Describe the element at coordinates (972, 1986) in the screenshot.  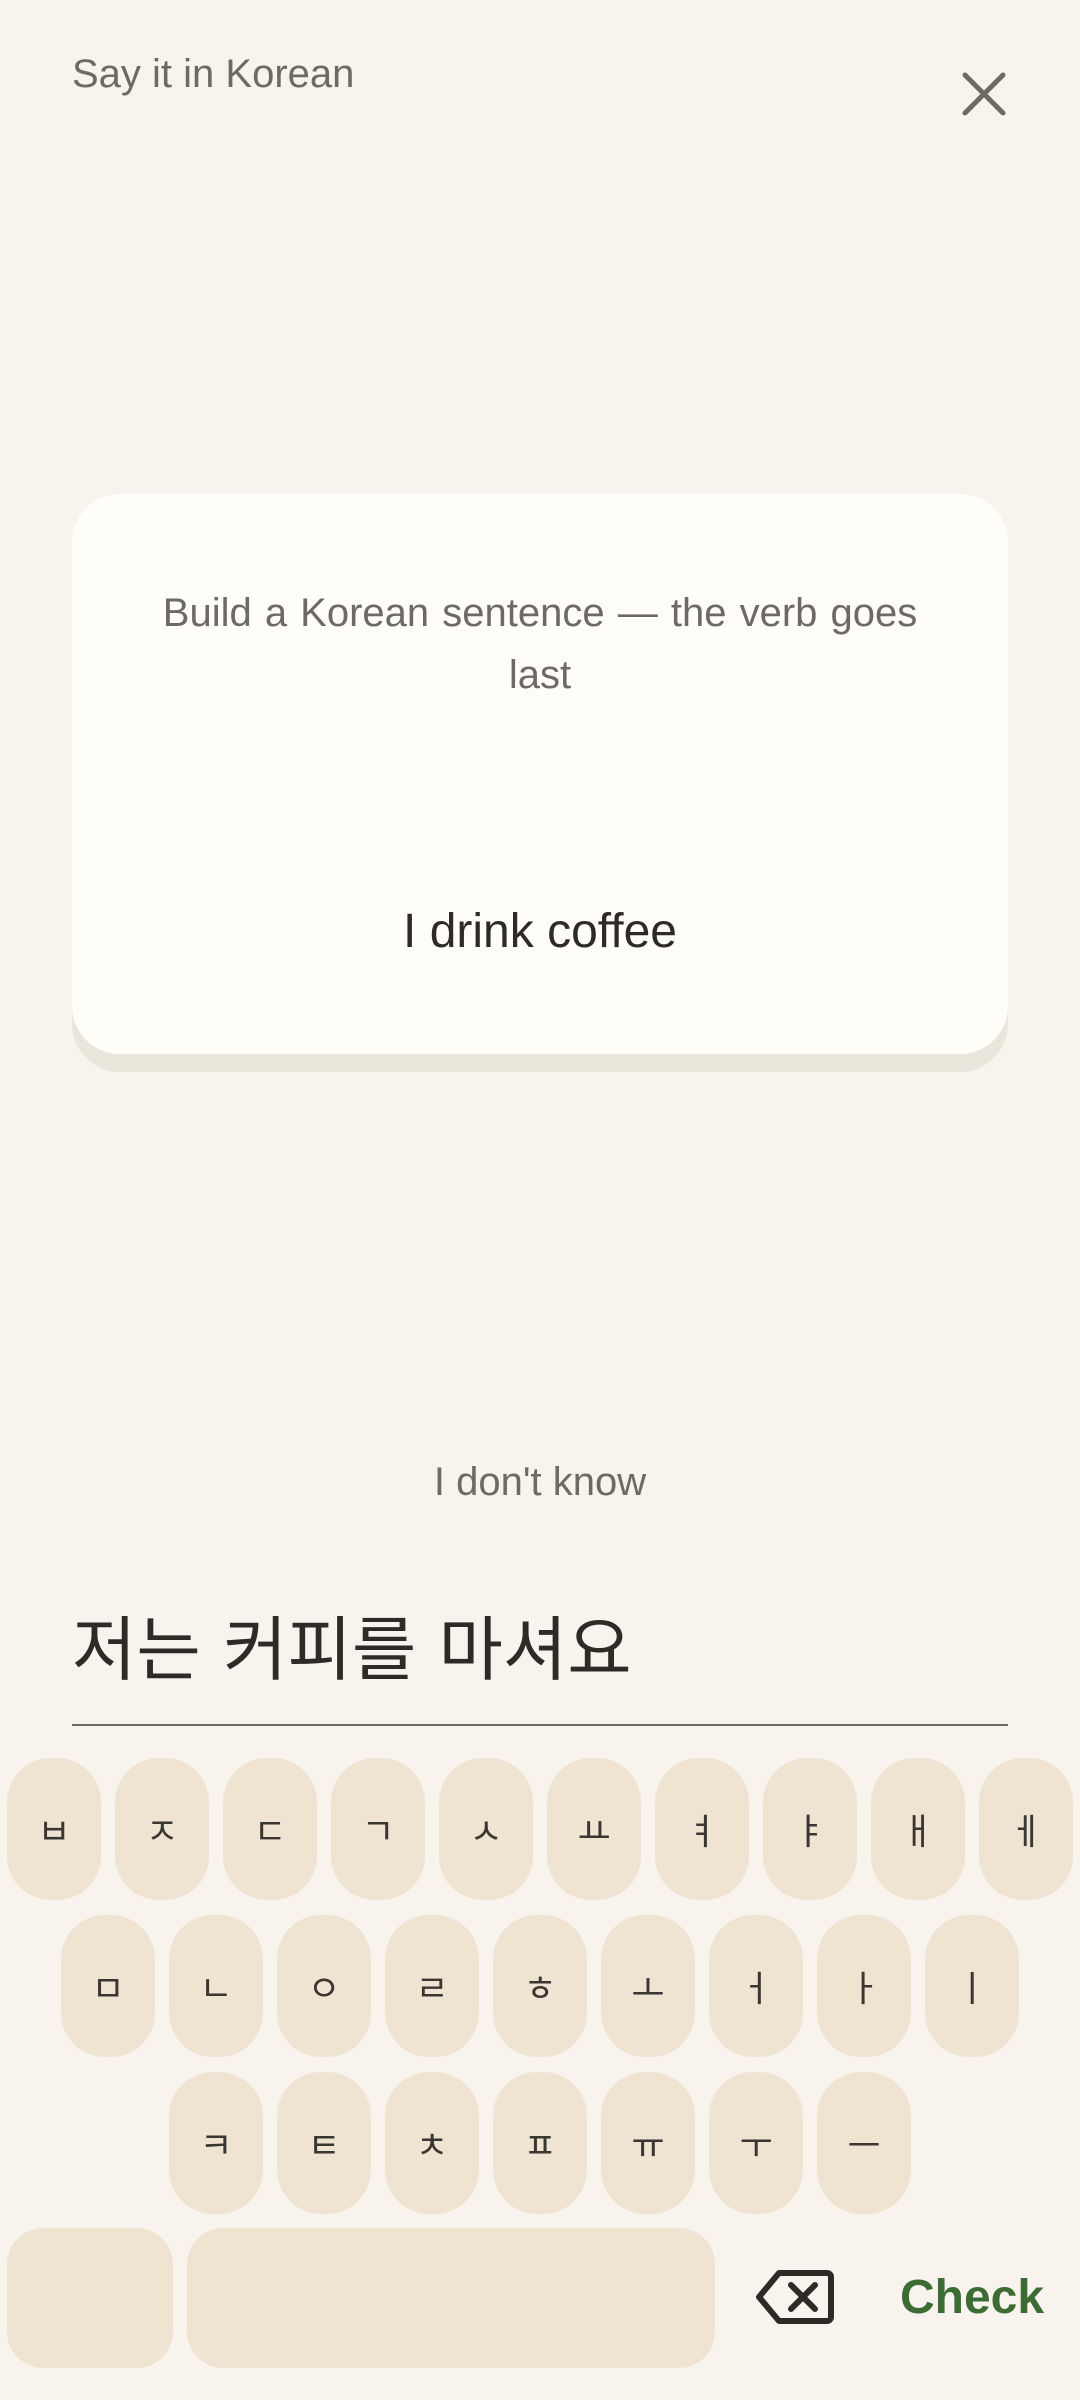
I see `key-i: ㅣ` at that location.